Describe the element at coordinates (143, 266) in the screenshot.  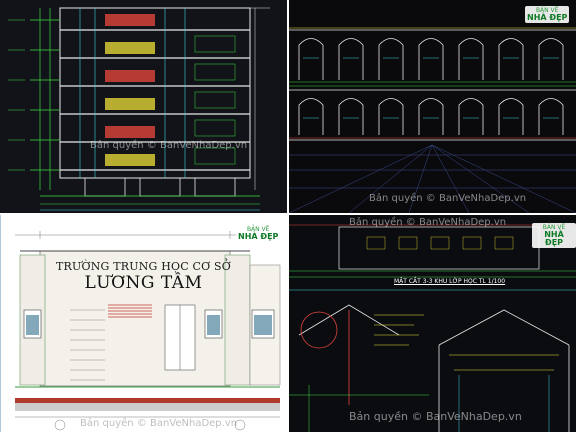
I see `school-name-line1: TRƯỜNG TRUNG HỌC CƠ SỞ` at that location.